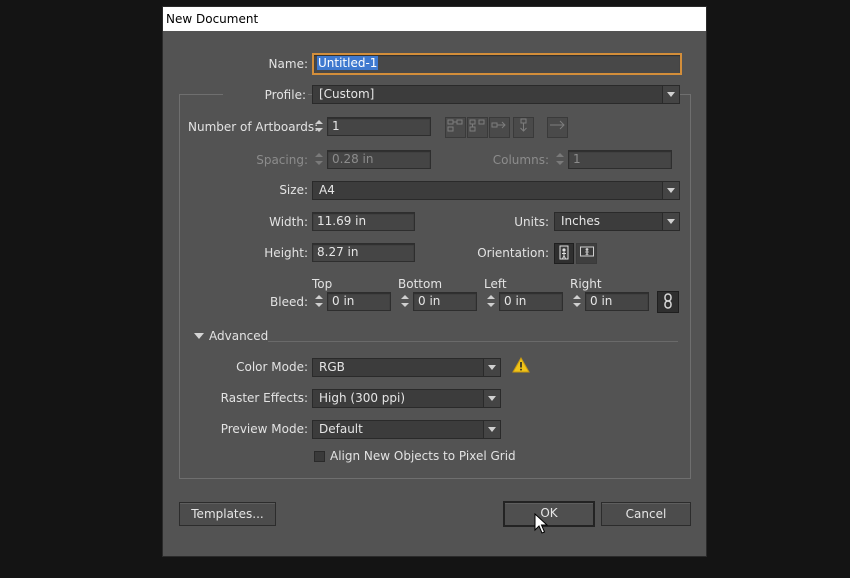  I want to click on warning-triangle-icon, so click(521, 364).